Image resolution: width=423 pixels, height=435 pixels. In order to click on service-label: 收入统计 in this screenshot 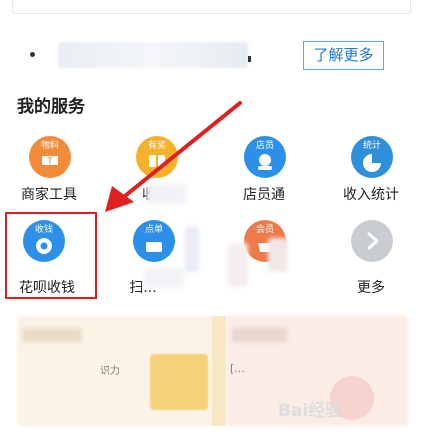, I will do `click(371, 195)`.